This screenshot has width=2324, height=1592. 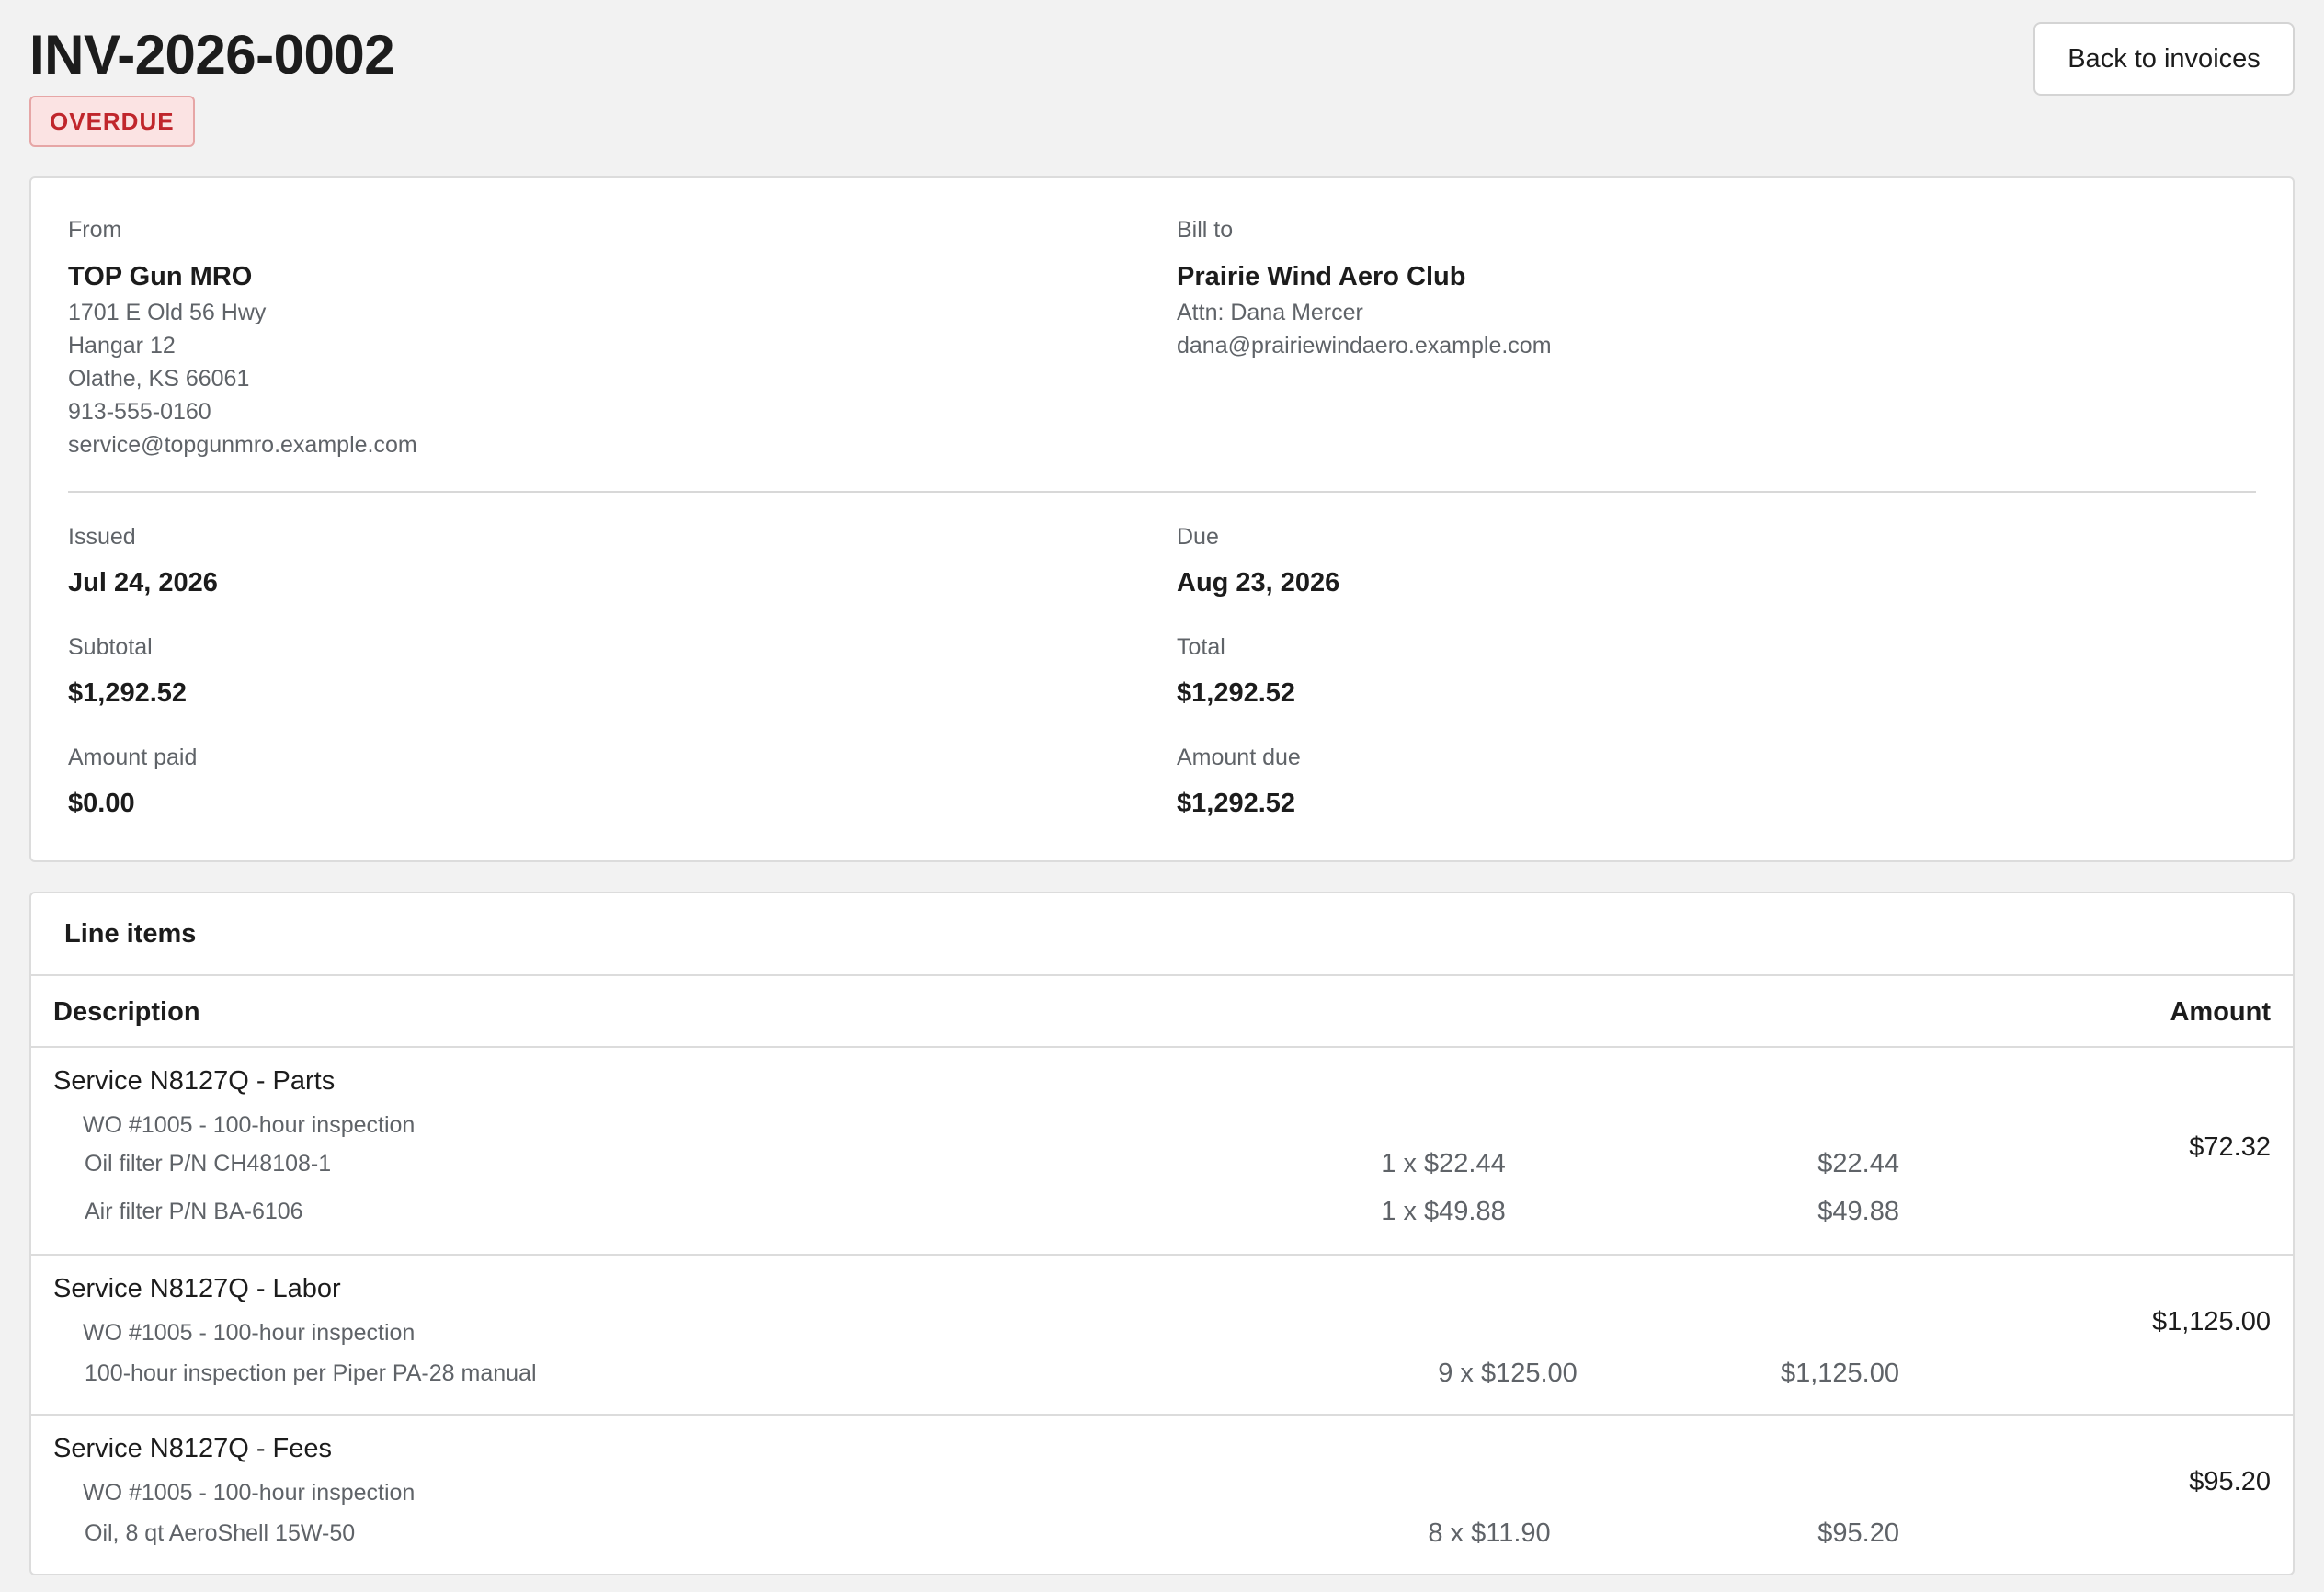 I want to click on due-label: Due, so click(x=1198, y=537).